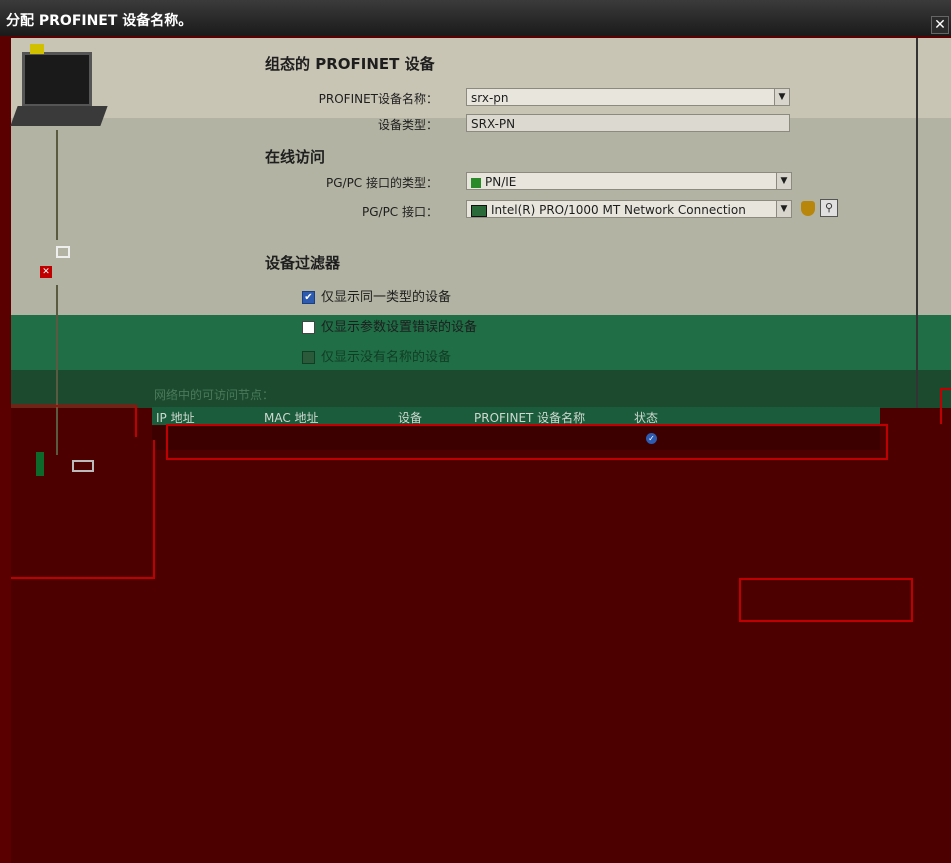  I want to click on device-module-icon, so click(83, 466).